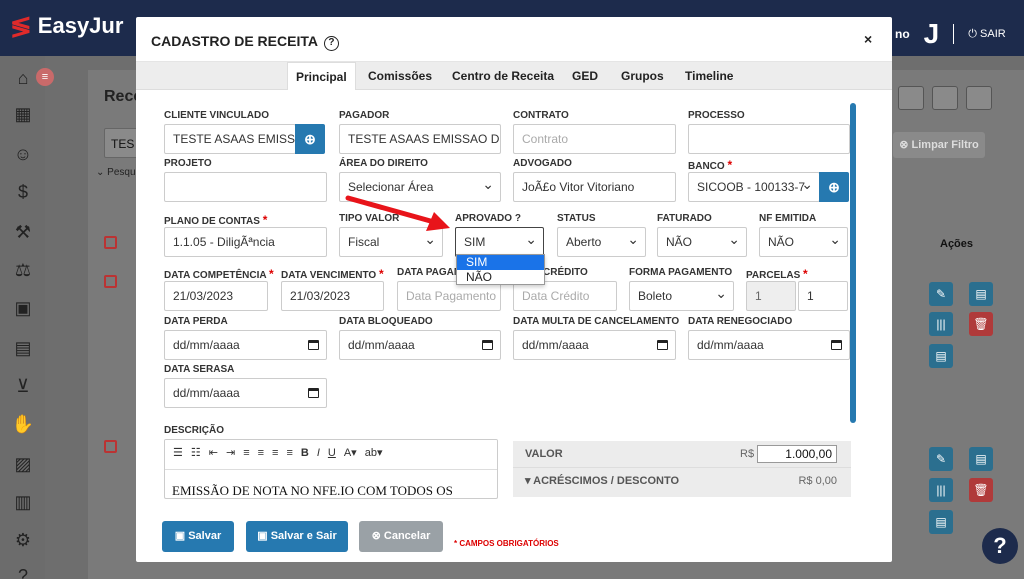 The width and height of the screenshot is (1024, 579). I want to click on highlight-icon: ab▾, so click(374, 453).